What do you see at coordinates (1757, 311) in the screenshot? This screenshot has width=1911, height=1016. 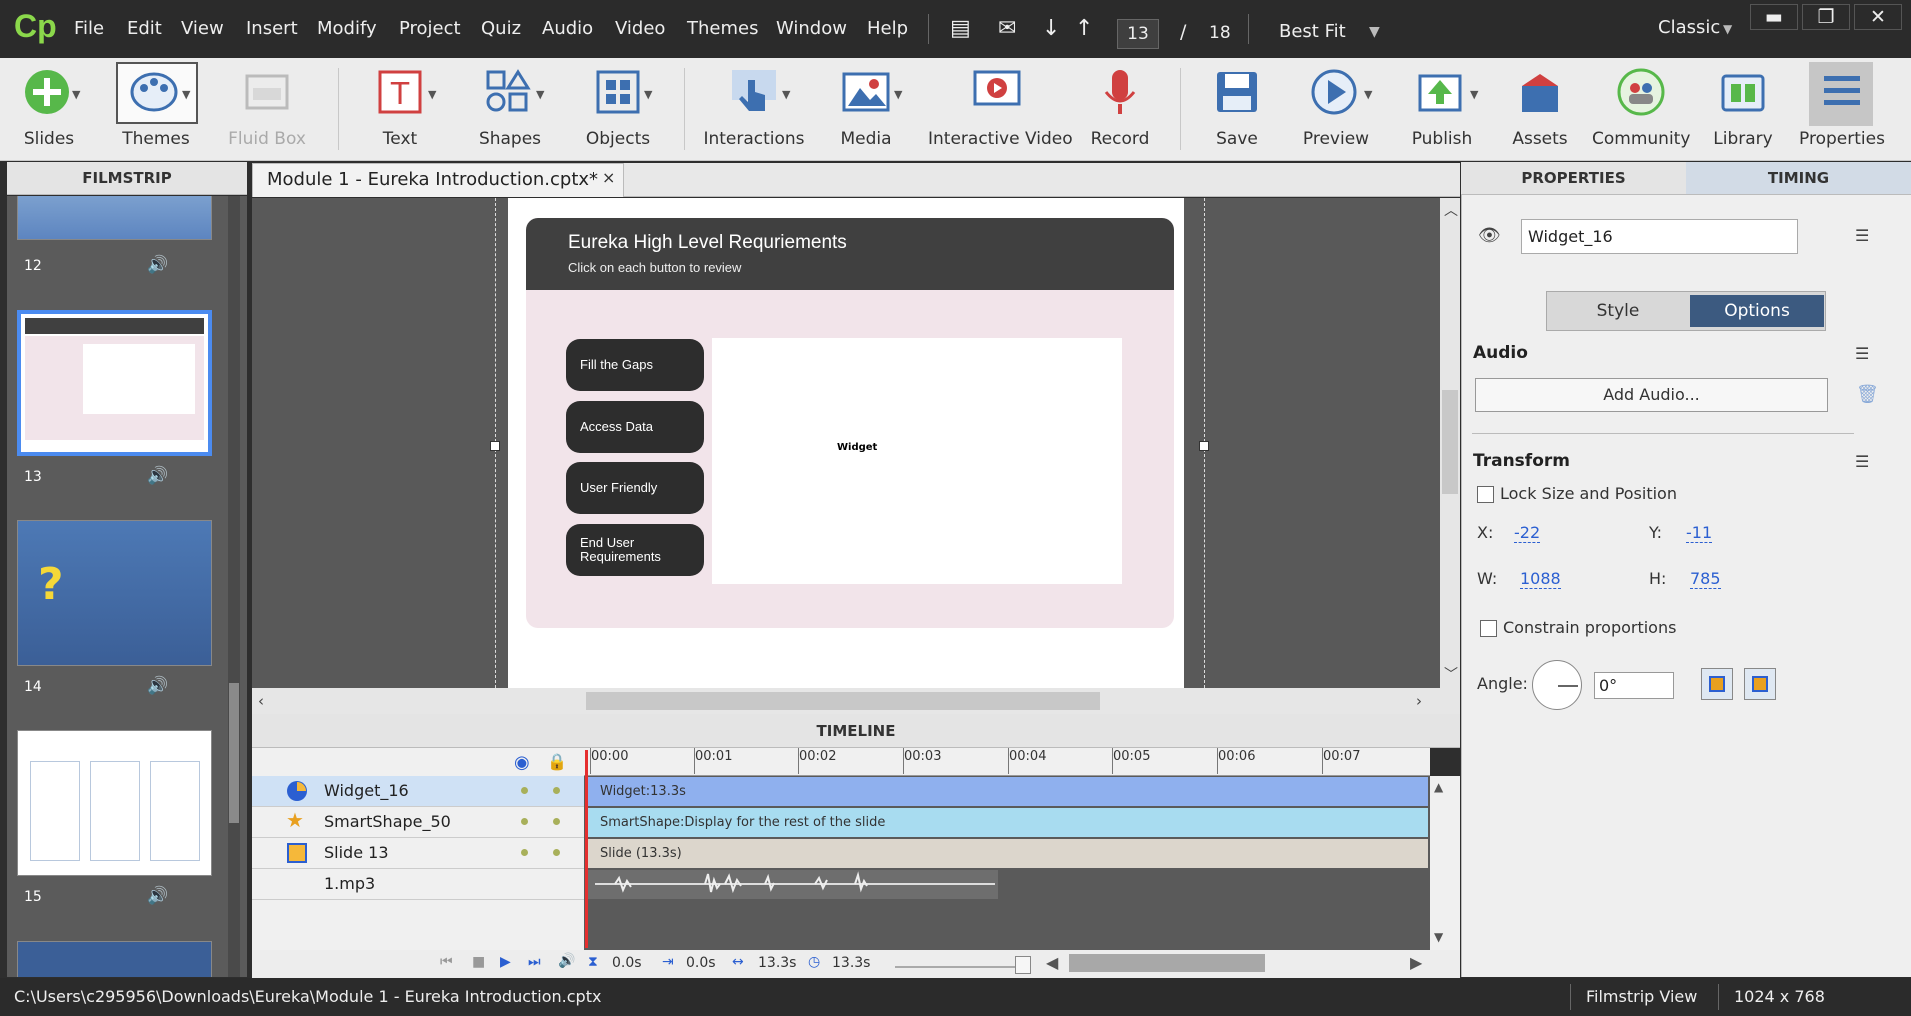 I see `tab-options: Options` at bounding box center [1757, 311].